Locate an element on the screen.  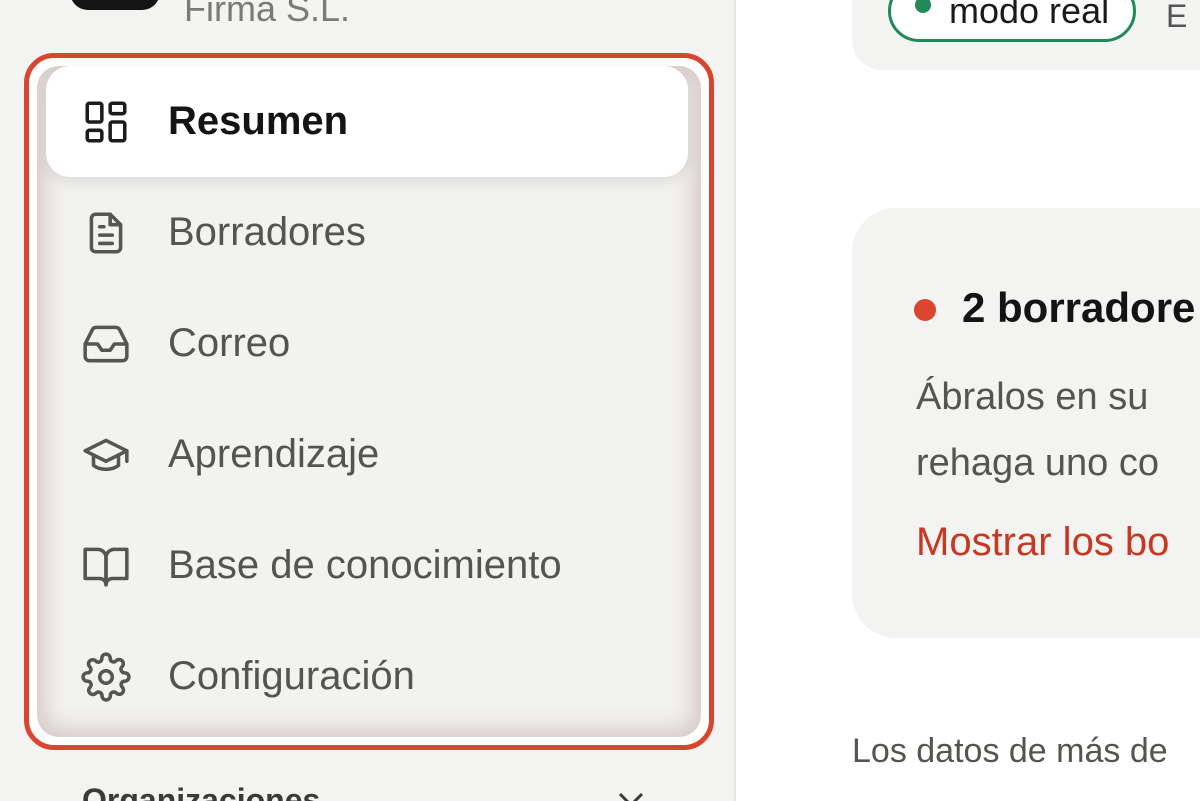
dashboard-grid-icon is located at coordinates (106, 122).